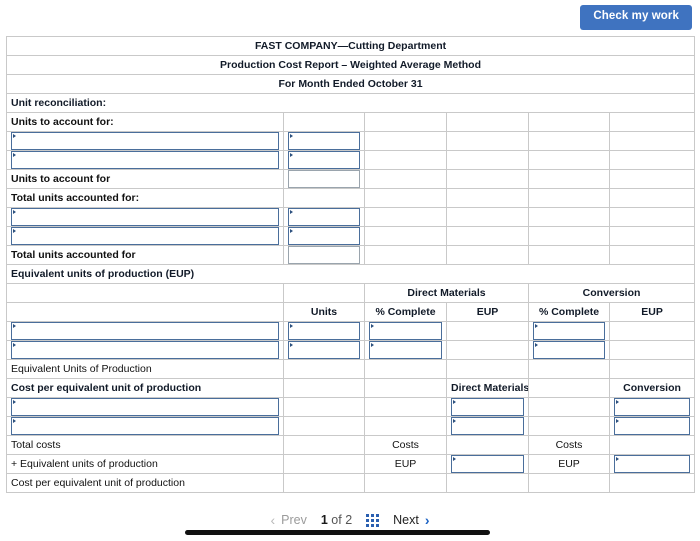 The image size is (700, 541). Describe the element at coordinates (569, 312) in the screenshot. I see `column-header-conv-pct-complete: % Complete` at that location.